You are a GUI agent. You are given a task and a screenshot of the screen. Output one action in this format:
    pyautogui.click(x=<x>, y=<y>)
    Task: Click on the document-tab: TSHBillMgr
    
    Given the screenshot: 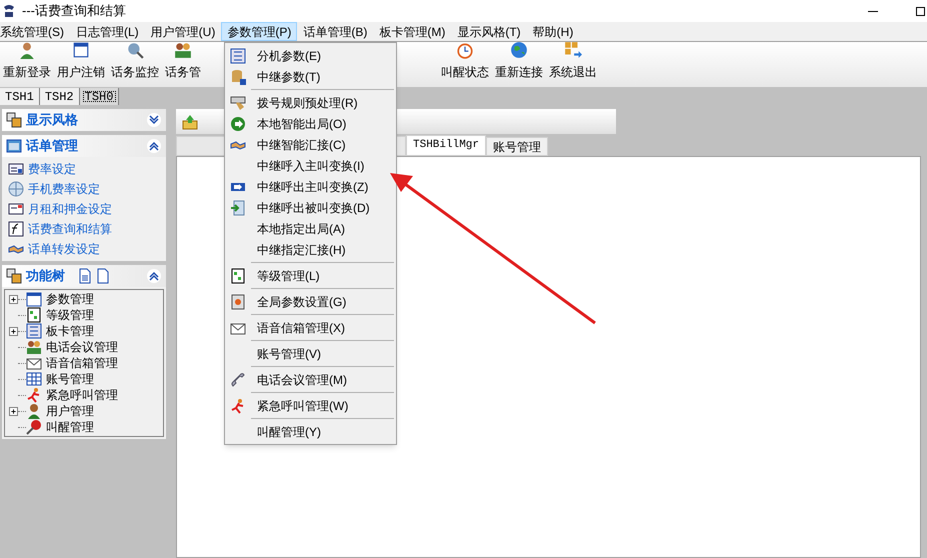 What is the action you would take?
    pyautogui.click(x=446, y=145)
    